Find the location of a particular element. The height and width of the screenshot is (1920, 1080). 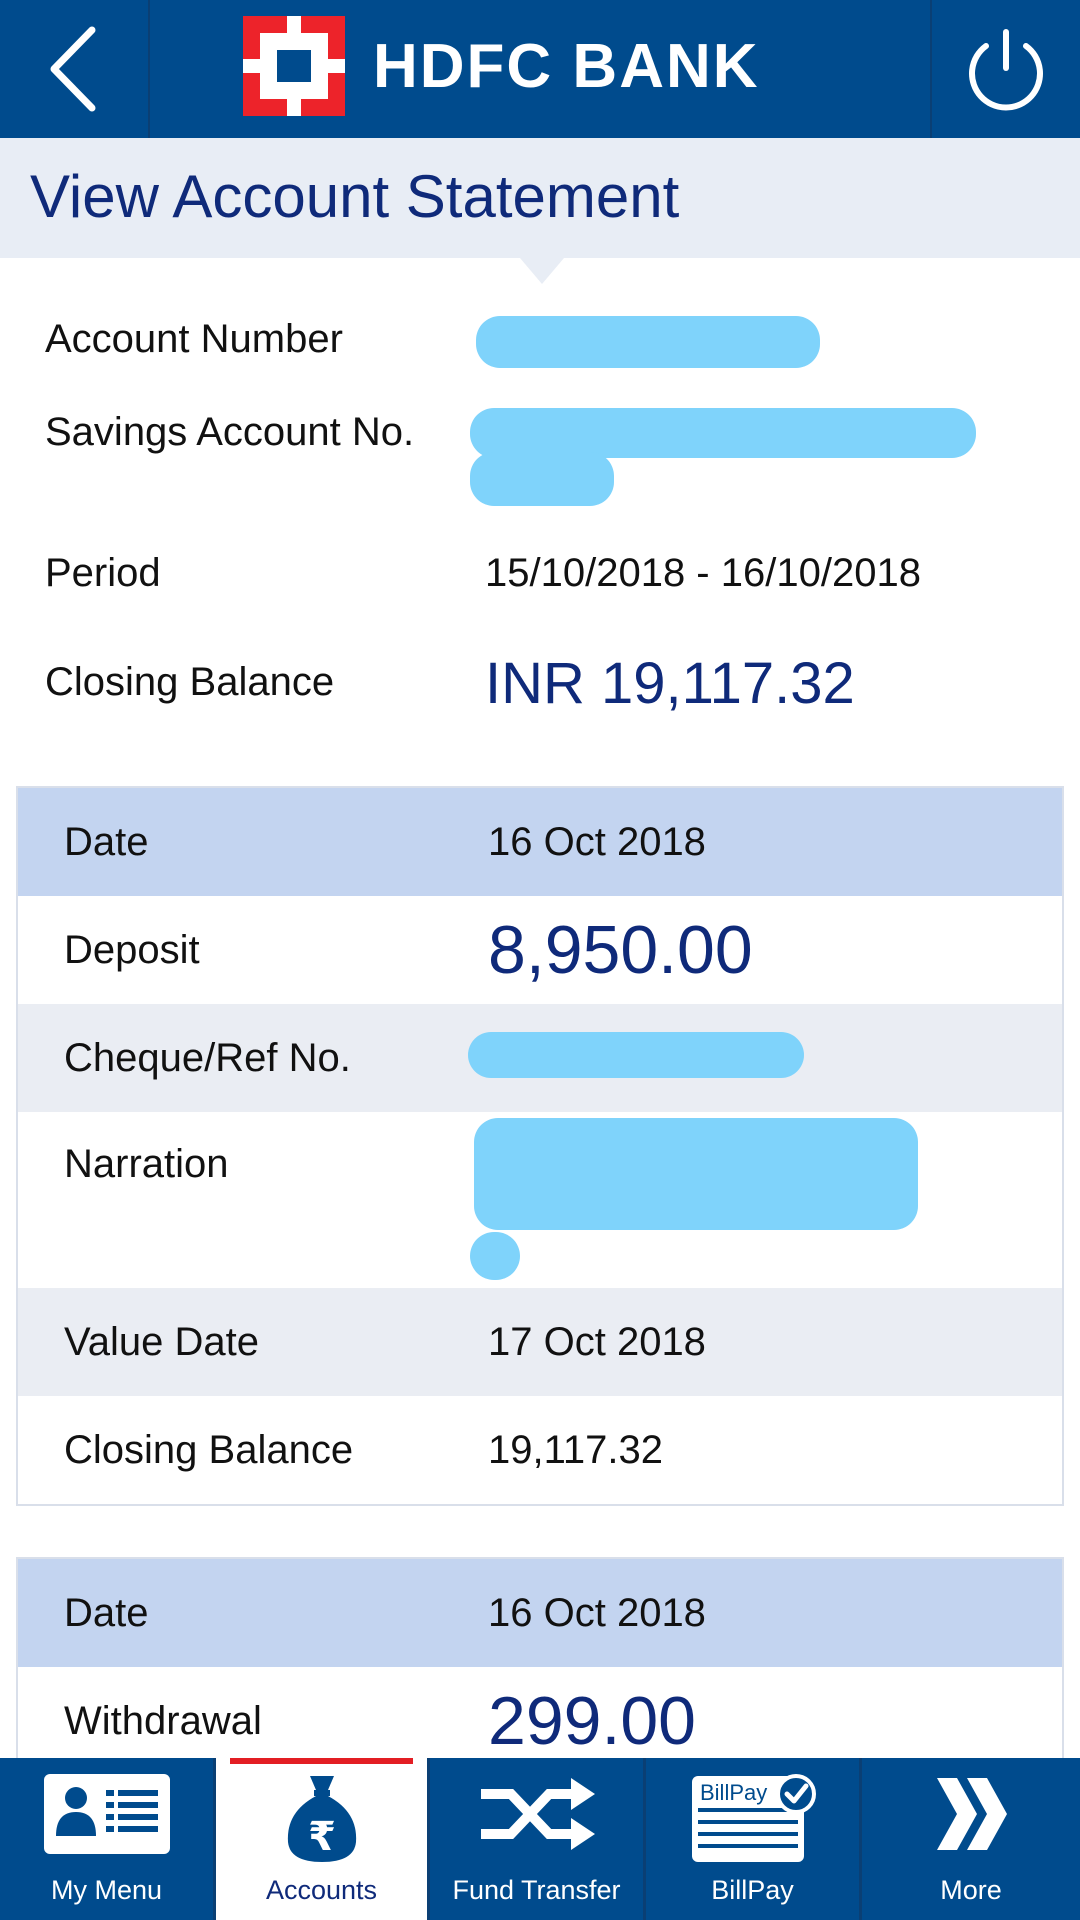

page-title-band: View Account Statement is located at coordinates (540, 198).